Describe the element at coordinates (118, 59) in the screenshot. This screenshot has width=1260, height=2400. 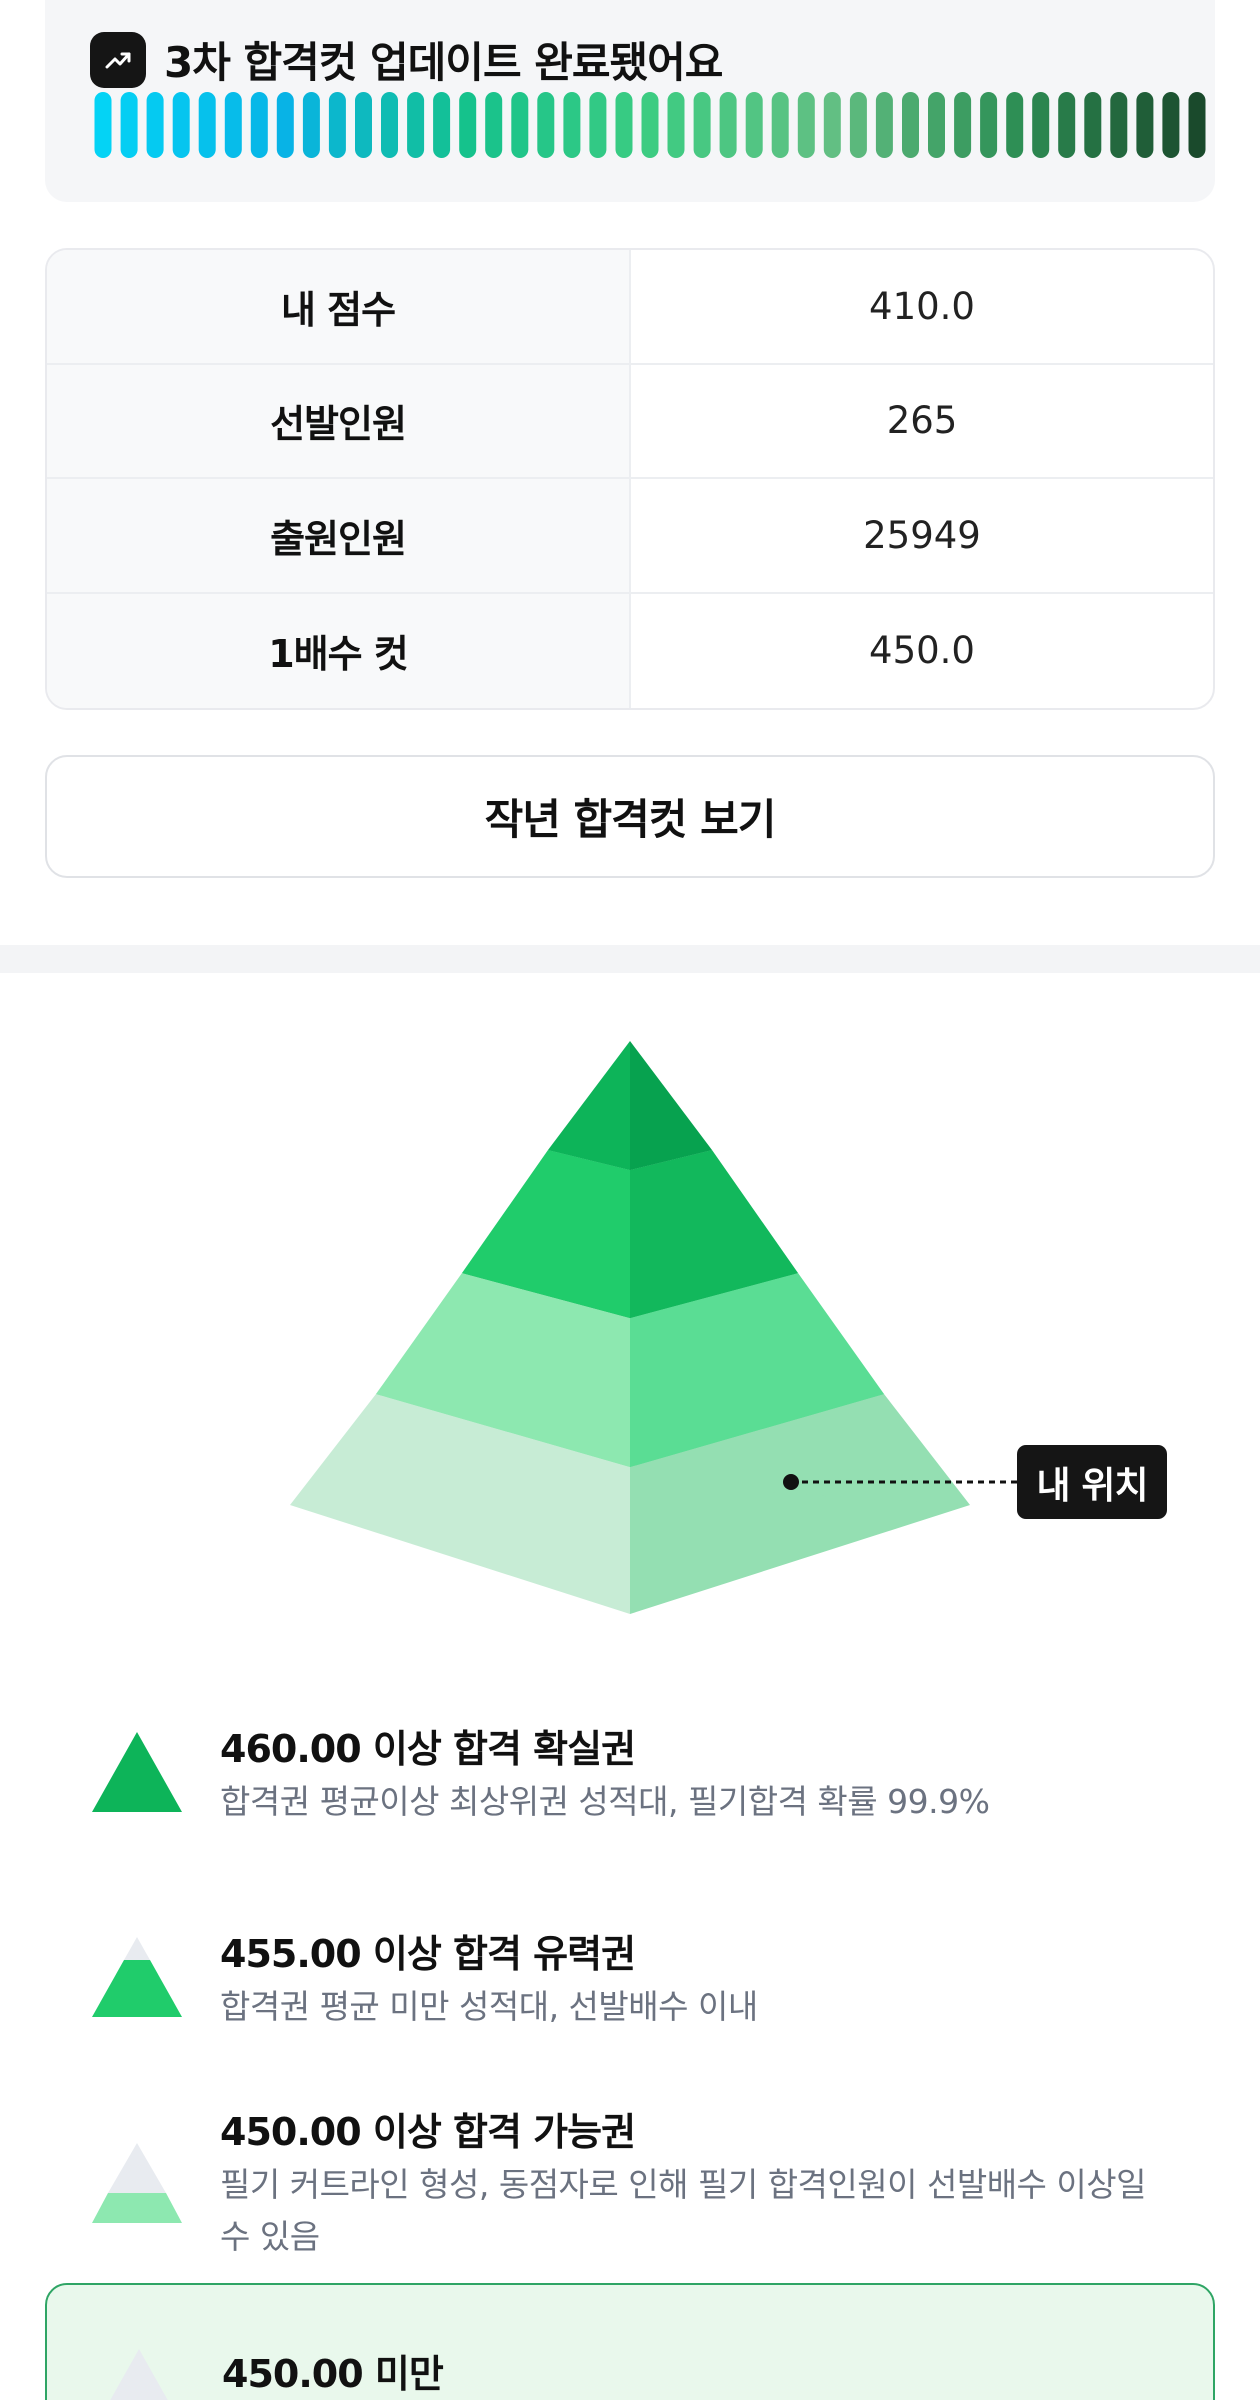
I see `trending-up-icon` at that location.